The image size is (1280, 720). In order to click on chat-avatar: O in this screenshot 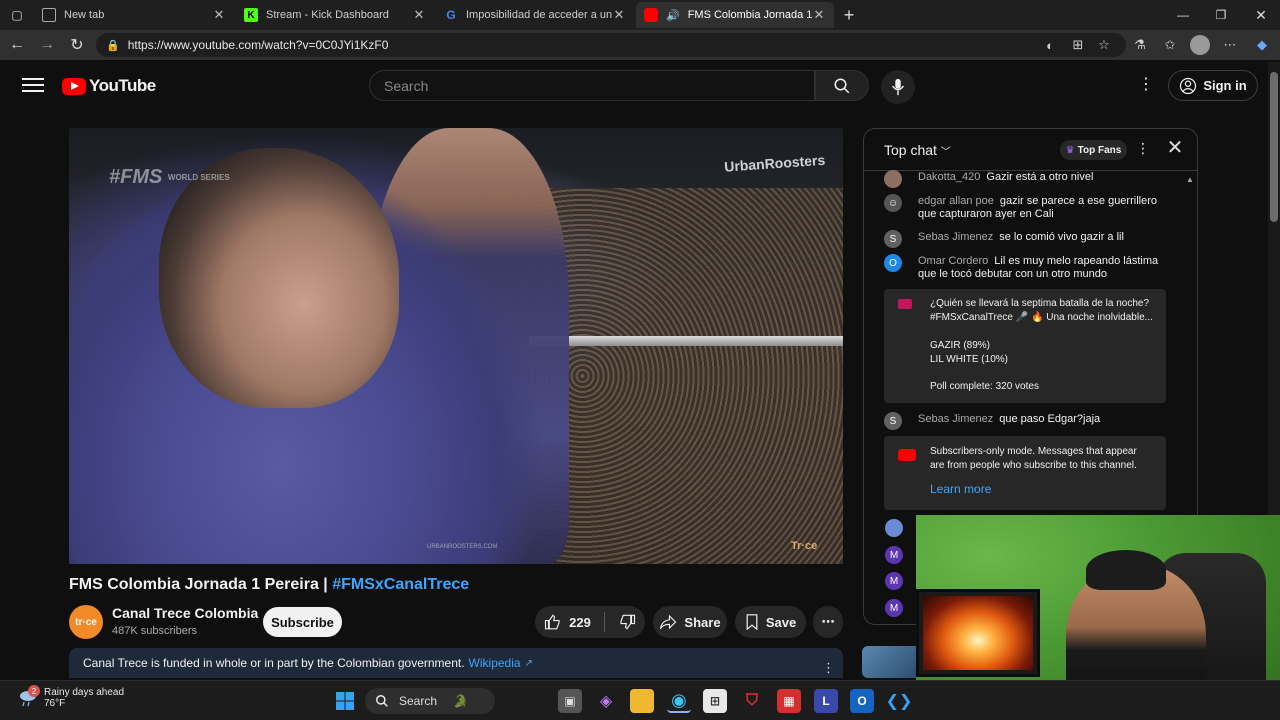, I will do `click(893, 263)`.